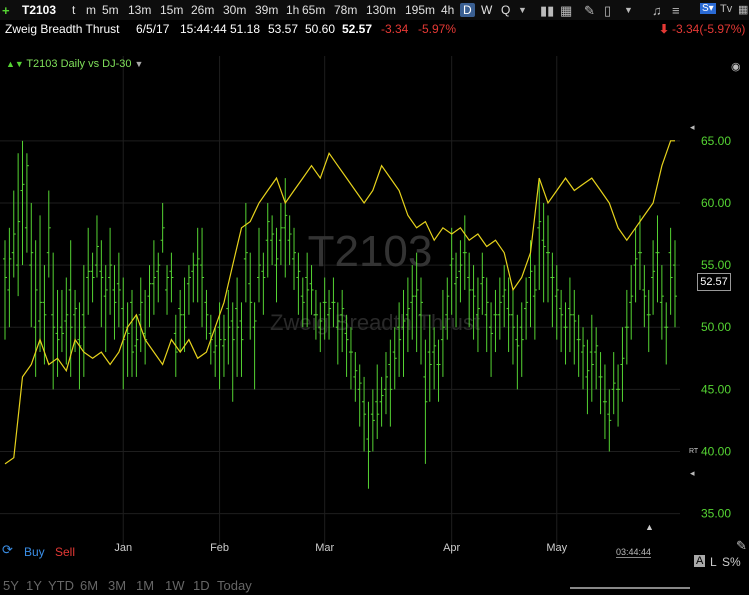  I want to click on quote-change-right: -3.34(-5.97%), so click(709, 29).